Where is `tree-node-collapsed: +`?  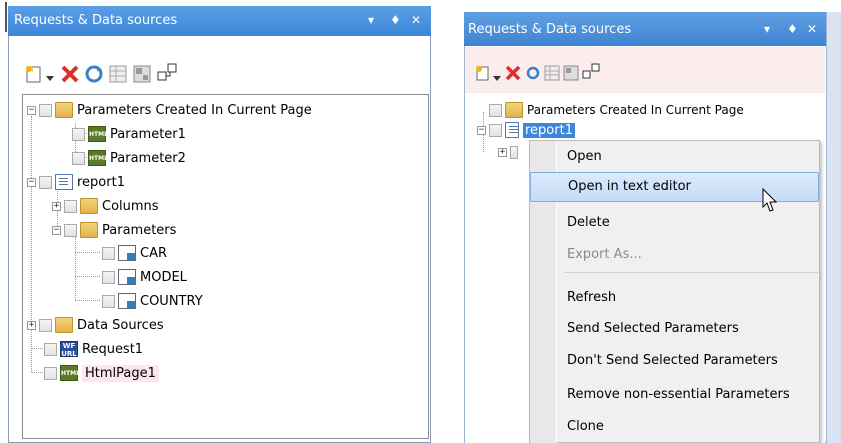
tree-node-collapsed: + is located at coordinates (509, 152).